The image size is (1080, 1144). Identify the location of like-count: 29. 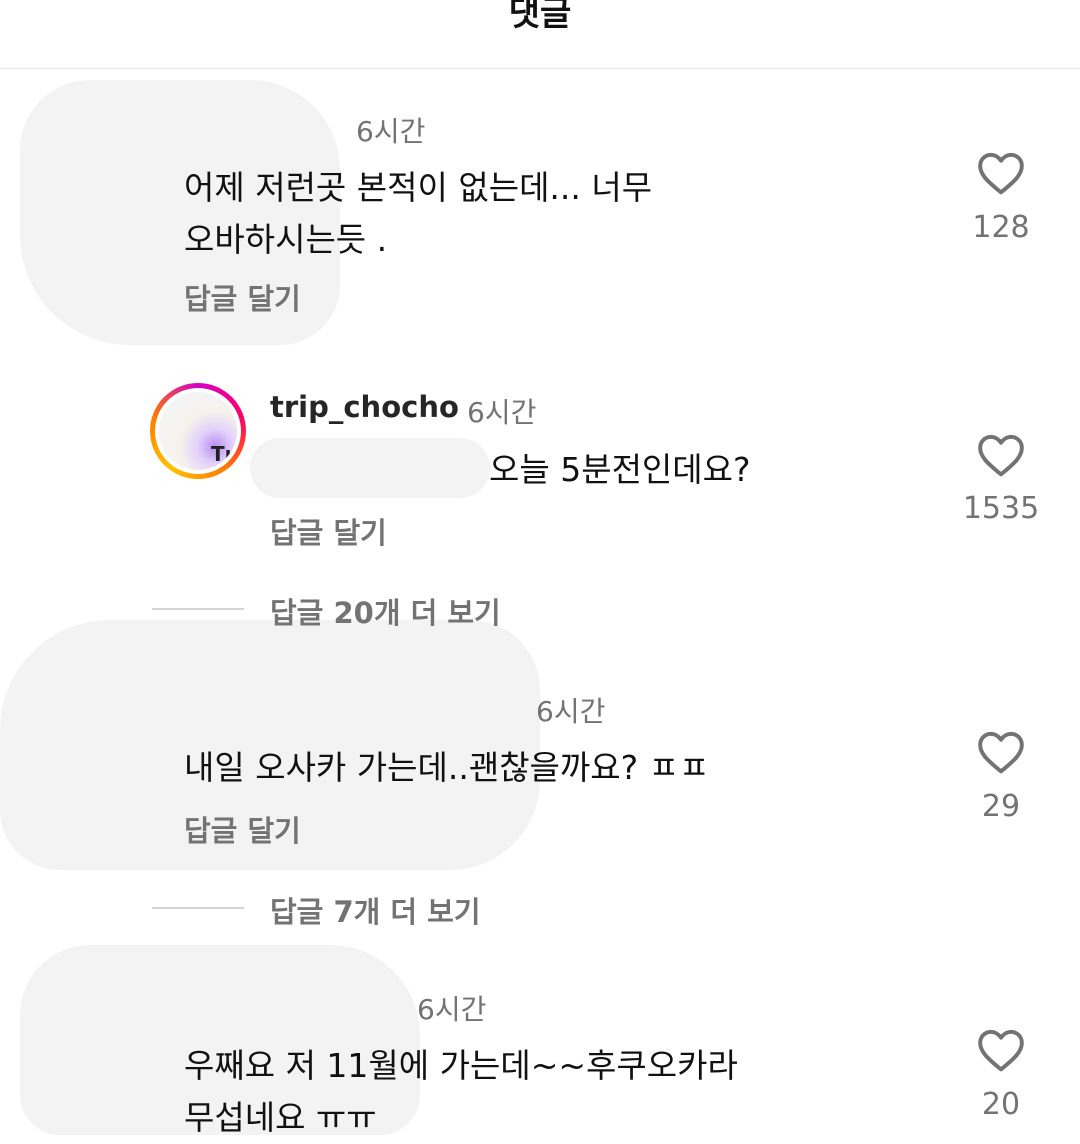
(1001, 806).